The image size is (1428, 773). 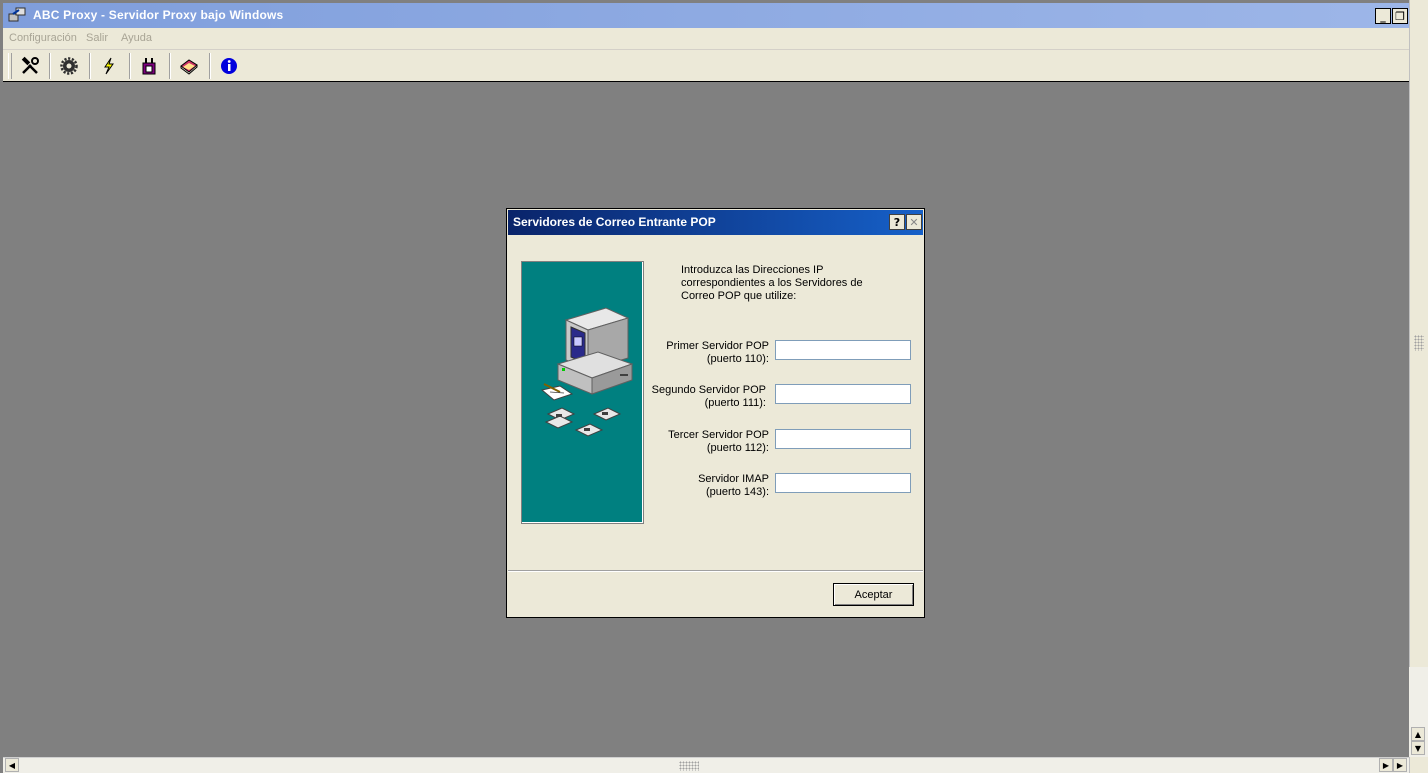 What do you see at coordinates (1419, 343) in the screenshot?
I see `resize-grip` at bounding box center [1419, 343].